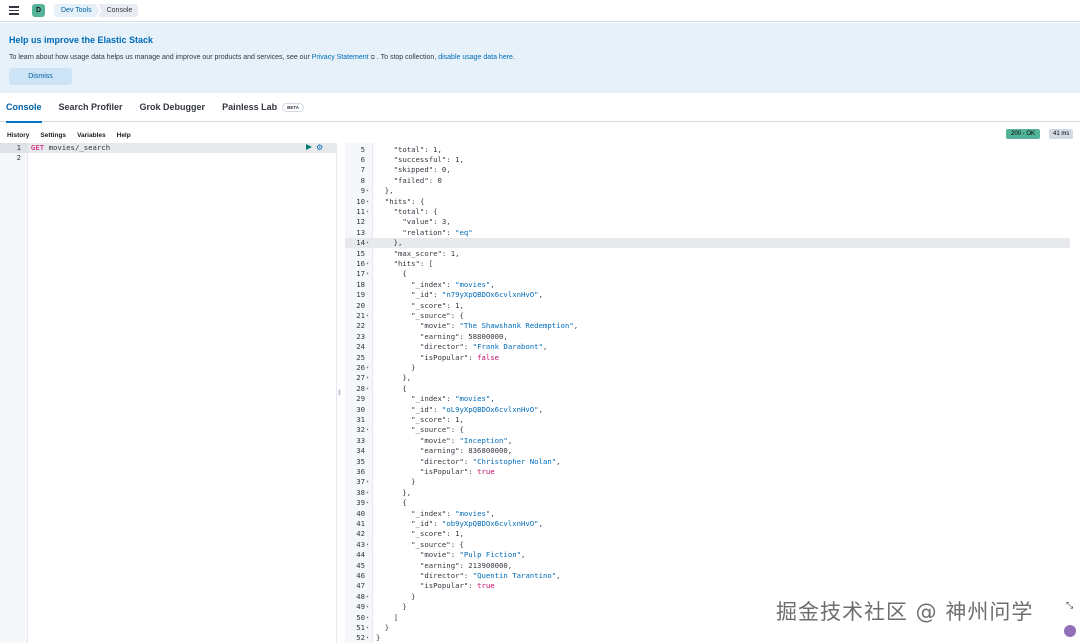  Describe the element at coordinates (360, 305) in the screenshot. I see `line-number: 20` at that location.